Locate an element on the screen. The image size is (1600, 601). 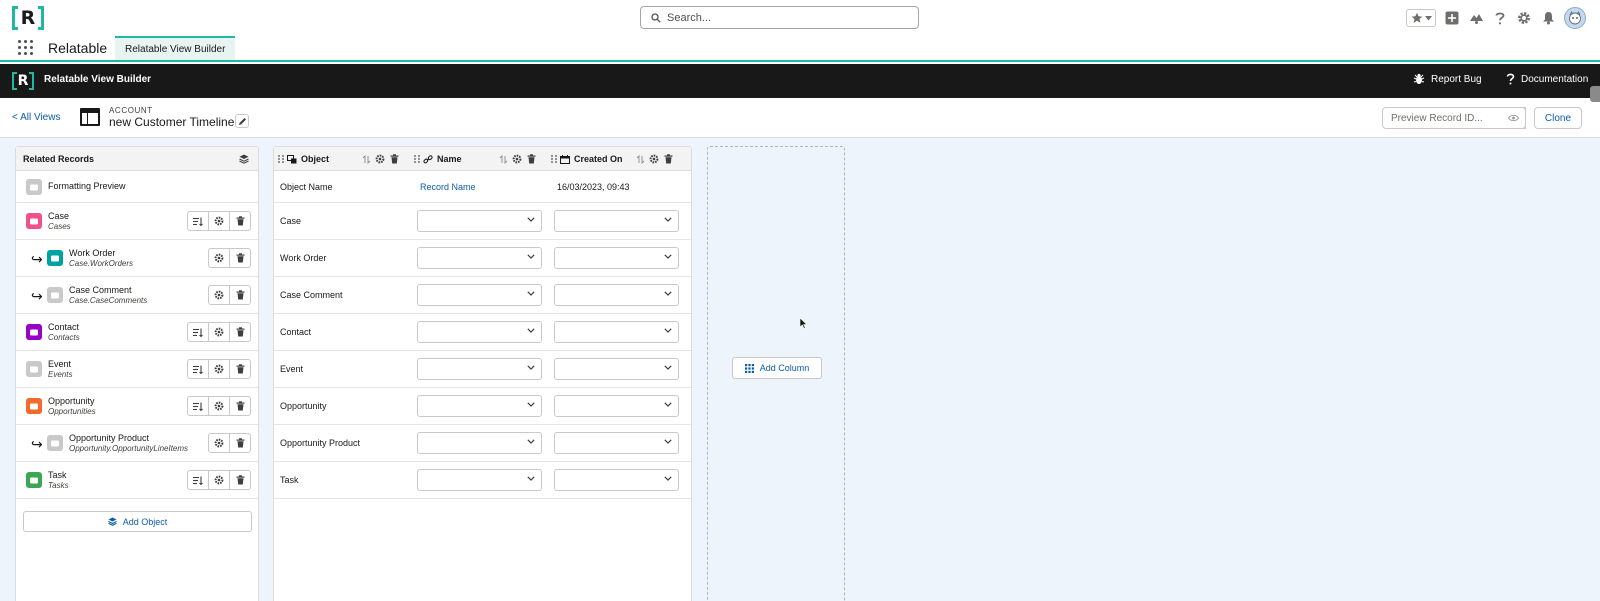
setup-gear-icon is located at coordinates (1524, 18).